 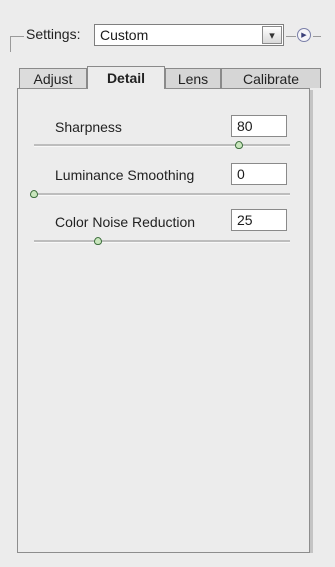 What do you see at coordinates (304, 35) in the screenshot?
I see `flyout-menu-icon: ▶` at bounding box center [304, 35].